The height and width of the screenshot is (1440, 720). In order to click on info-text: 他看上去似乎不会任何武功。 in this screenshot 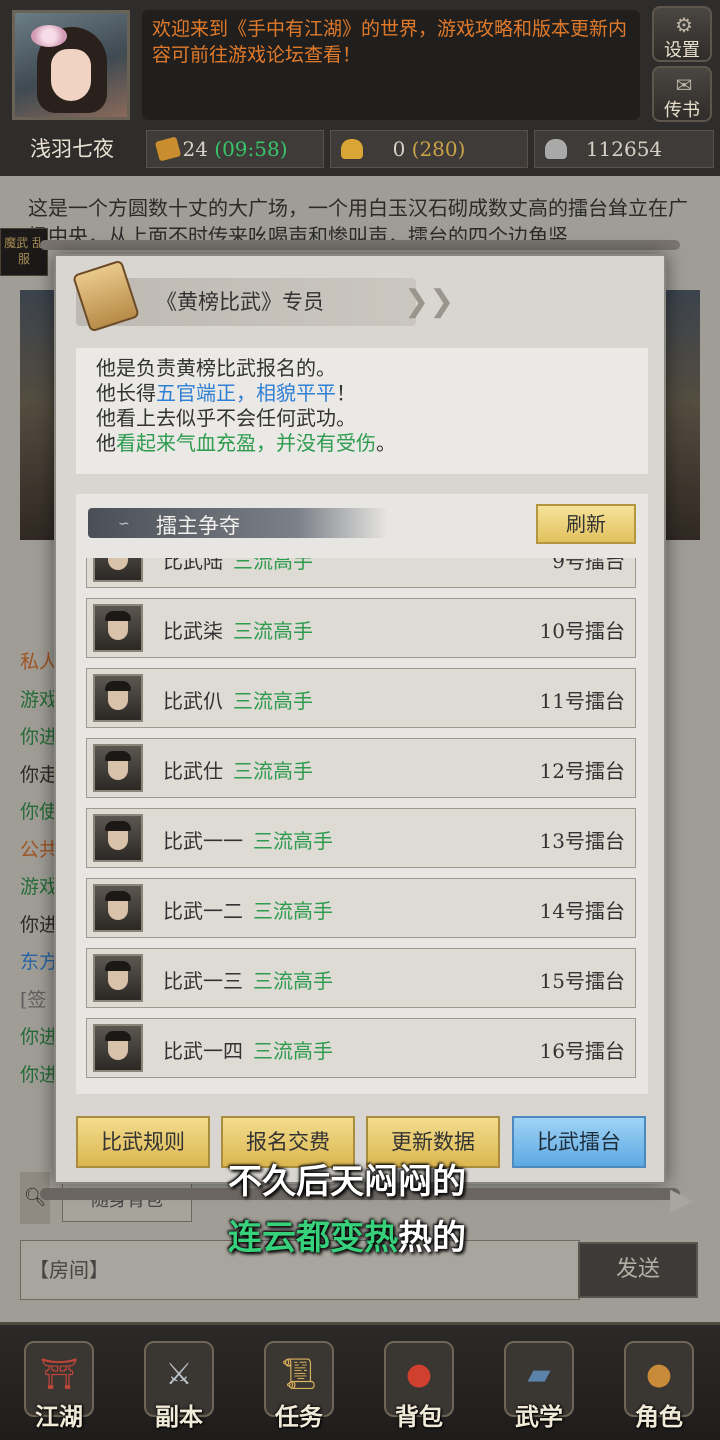, I will do `click(226, 418)`.